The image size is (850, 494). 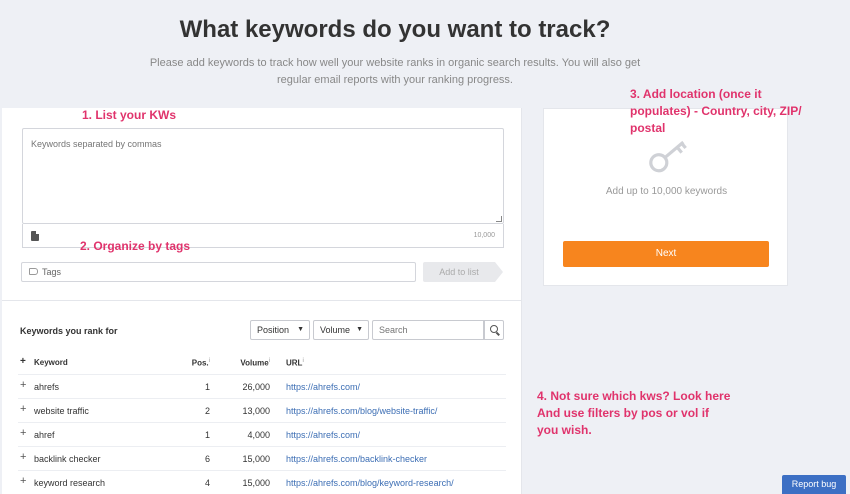 I want to click on row-keyword: website traffic, so click(x=61, y=411).